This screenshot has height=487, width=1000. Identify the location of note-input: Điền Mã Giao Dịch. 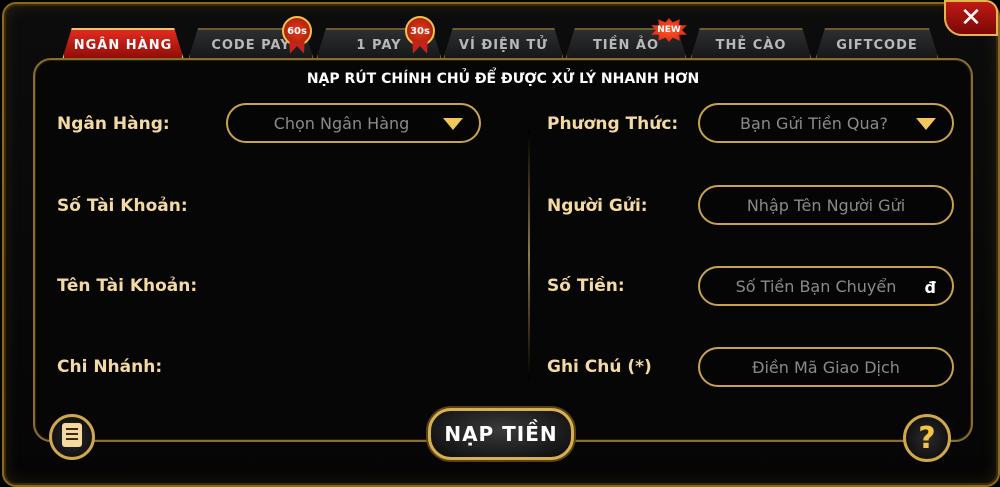
(826, 367).